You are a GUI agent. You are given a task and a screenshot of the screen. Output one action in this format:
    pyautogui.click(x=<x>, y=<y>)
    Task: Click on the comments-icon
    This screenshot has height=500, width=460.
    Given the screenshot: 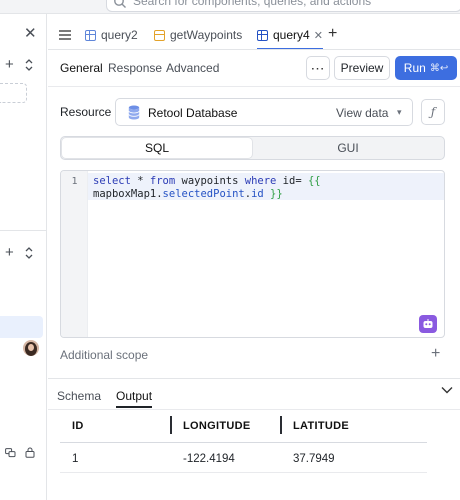 What is the action you would take?
    pyautogui.click(x=10, y=453)
    